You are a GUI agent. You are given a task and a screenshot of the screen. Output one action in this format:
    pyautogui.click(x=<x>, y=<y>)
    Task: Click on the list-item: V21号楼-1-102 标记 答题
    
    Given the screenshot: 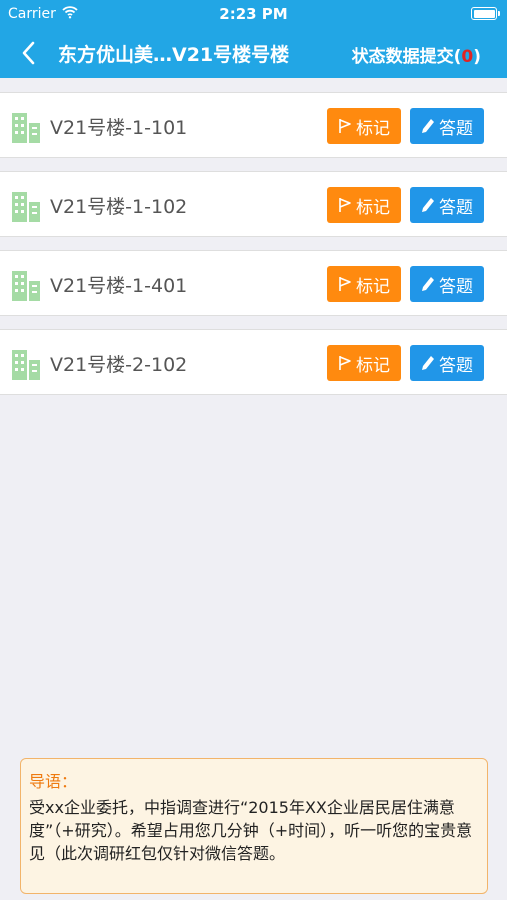 What is the action you would take?
    pyautogui.click(x=253, y=204)
    